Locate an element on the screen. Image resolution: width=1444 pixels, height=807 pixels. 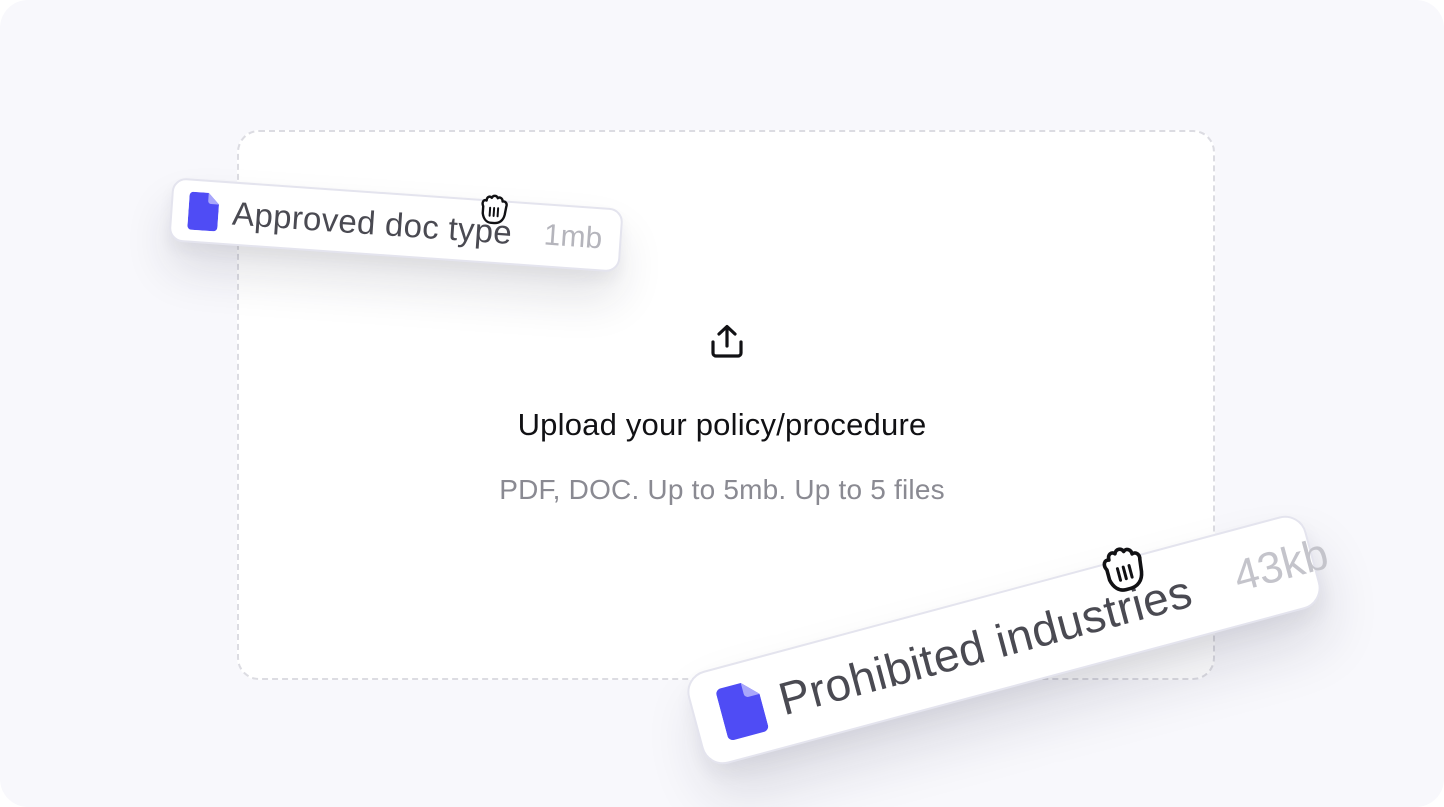
file-size: 1mb is located at coordinates (573, 237).